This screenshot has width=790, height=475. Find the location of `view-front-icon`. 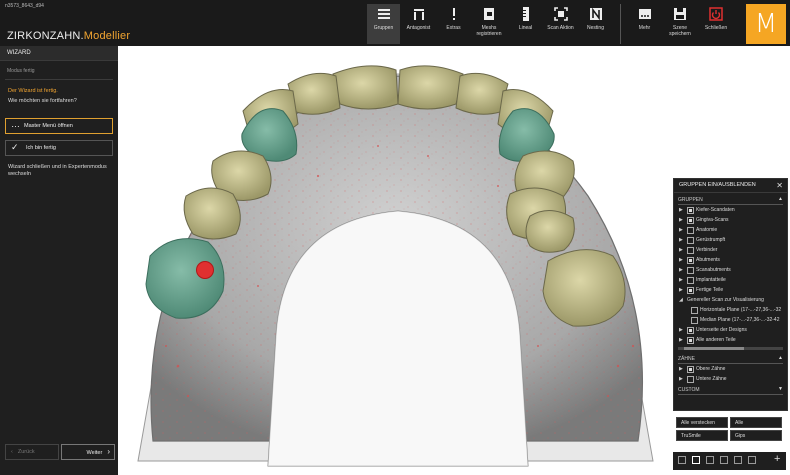

view-front-icon is located at coordinates (682, 460).